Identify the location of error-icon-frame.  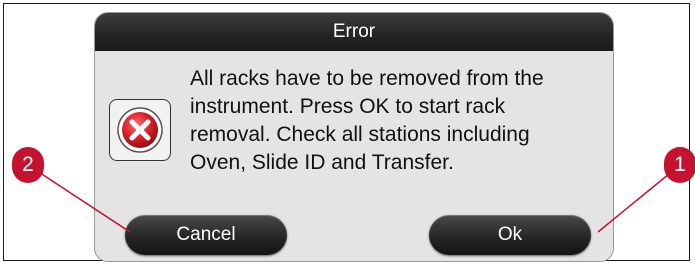
(140, 130).